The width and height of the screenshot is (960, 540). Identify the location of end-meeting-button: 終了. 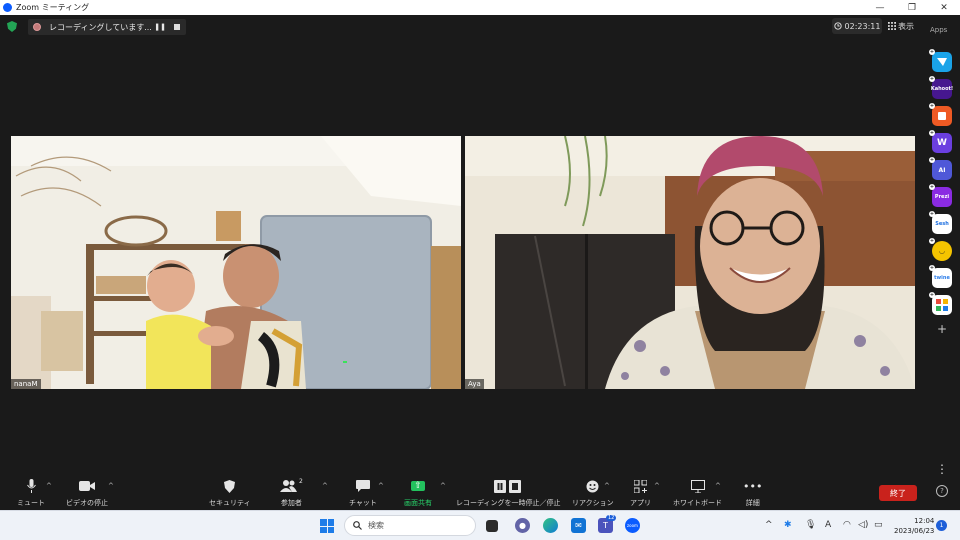
(898, 493).